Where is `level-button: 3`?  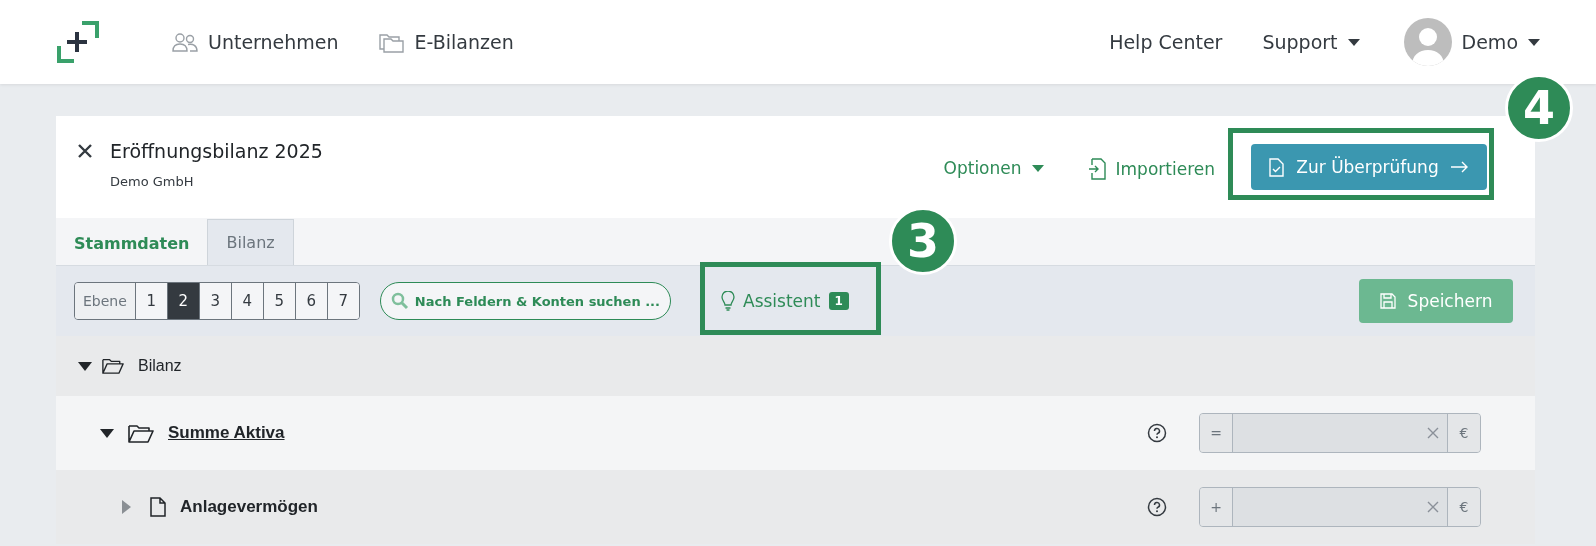 level-button: 3 is located at coordinates (214, 301).